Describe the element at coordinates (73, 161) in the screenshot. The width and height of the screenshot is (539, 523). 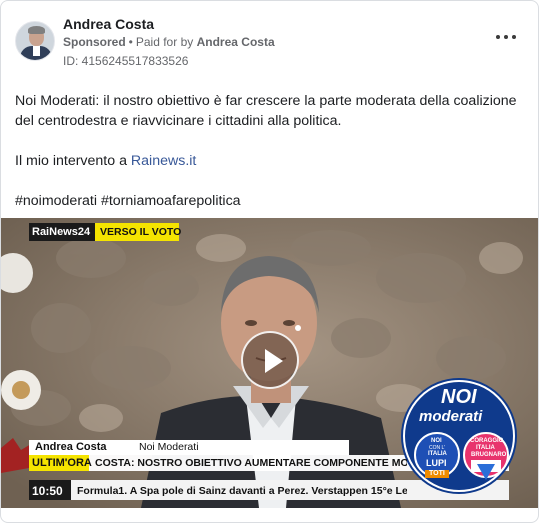
I see `paragraph-prefix: Il mio intervento a` at that location.